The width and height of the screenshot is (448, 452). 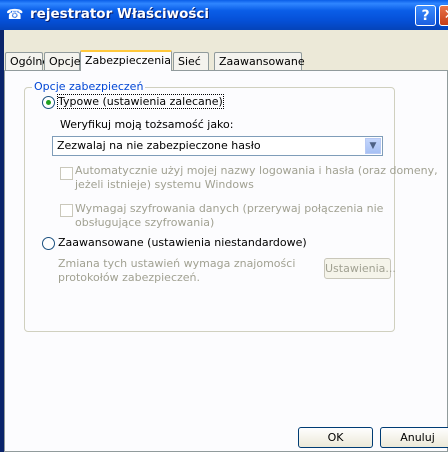 What do you see at coordinates (66, 210) in the screenshot?
I see `require-encryption-checkbox` at bounding box center [66, 210].